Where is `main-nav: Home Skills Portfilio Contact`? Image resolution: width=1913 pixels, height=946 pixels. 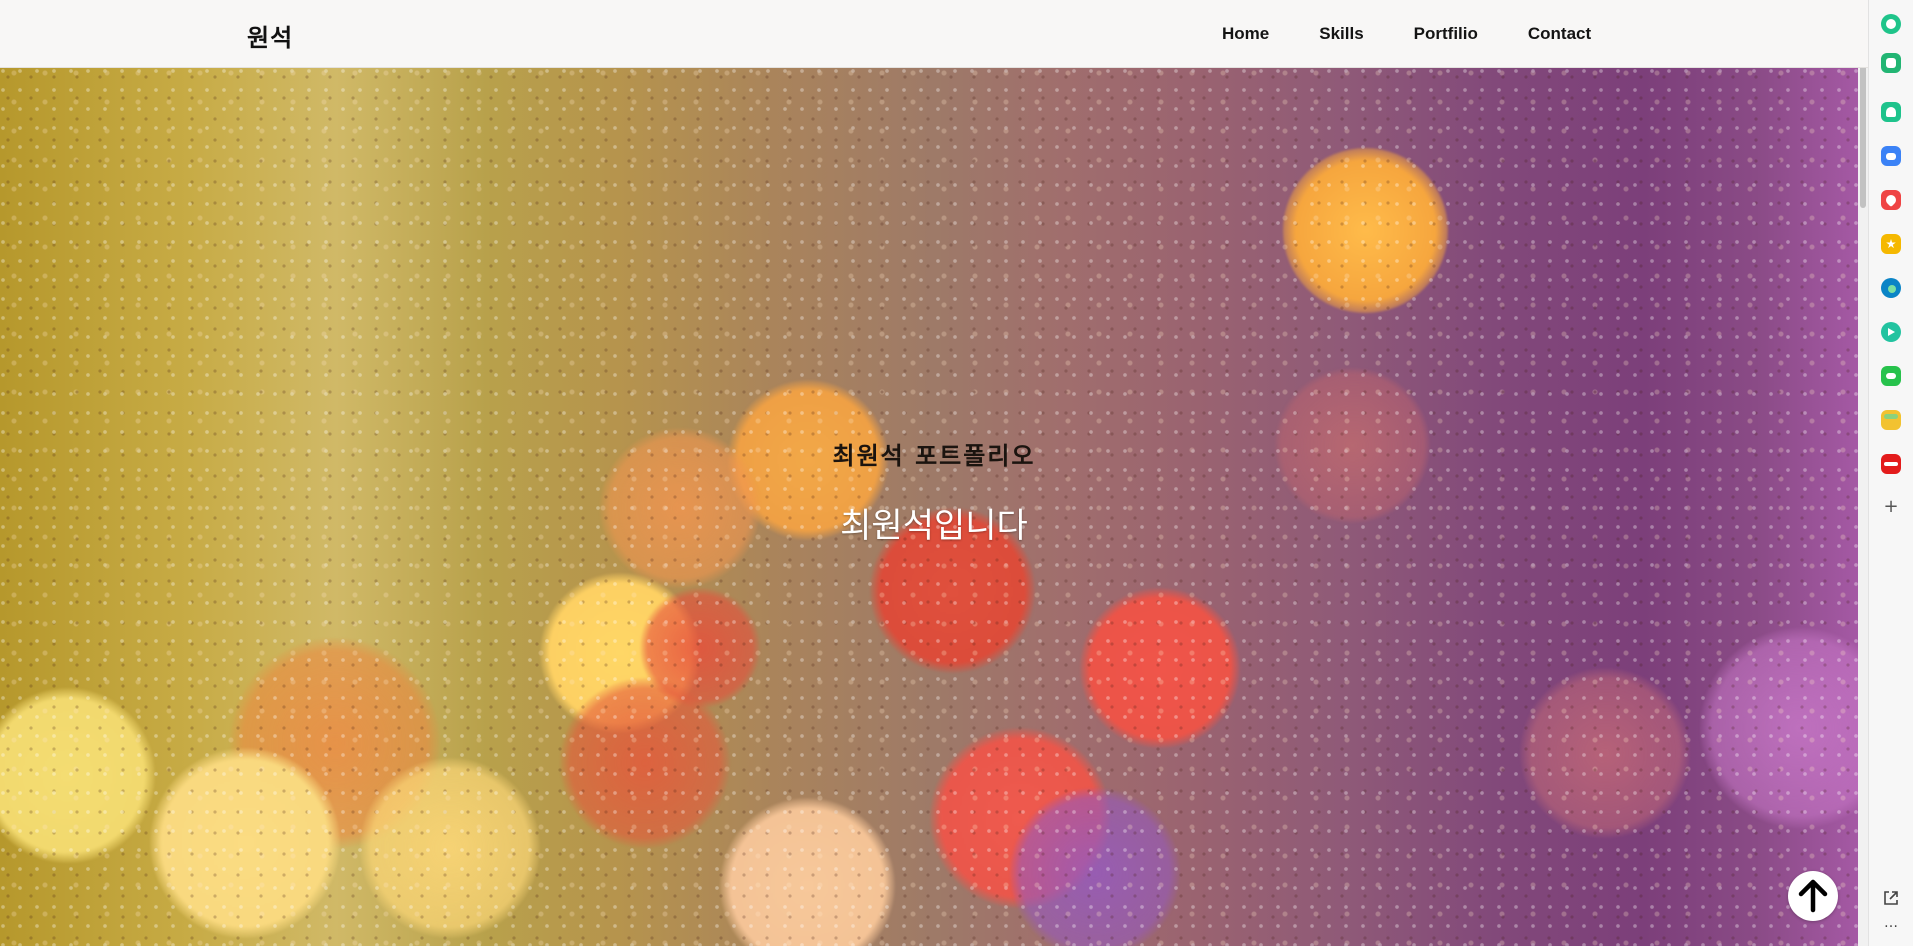
main-nav: Home Skills Portfilio Contact is located at coordinates (1406, 34).